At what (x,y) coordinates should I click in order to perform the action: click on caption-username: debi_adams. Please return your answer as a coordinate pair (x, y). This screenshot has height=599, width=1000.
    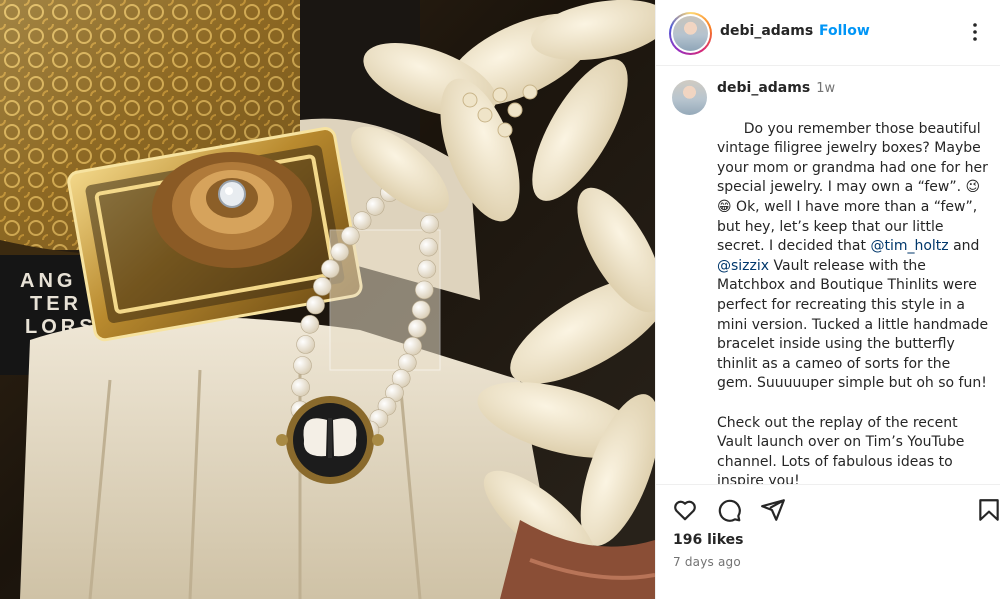
    Looking at the image, I should click on (763, 88).